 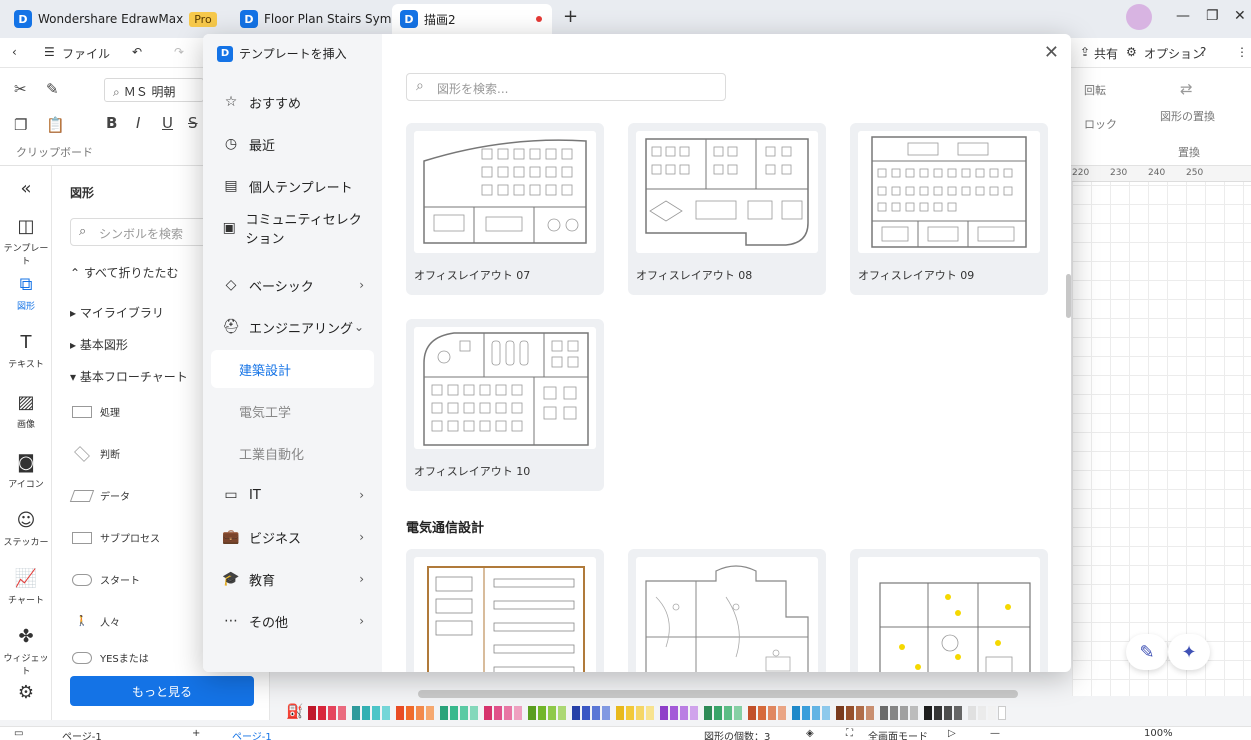 I want to click on rail-widget: ✤ ウィジェット, so click(x=26, y=651).